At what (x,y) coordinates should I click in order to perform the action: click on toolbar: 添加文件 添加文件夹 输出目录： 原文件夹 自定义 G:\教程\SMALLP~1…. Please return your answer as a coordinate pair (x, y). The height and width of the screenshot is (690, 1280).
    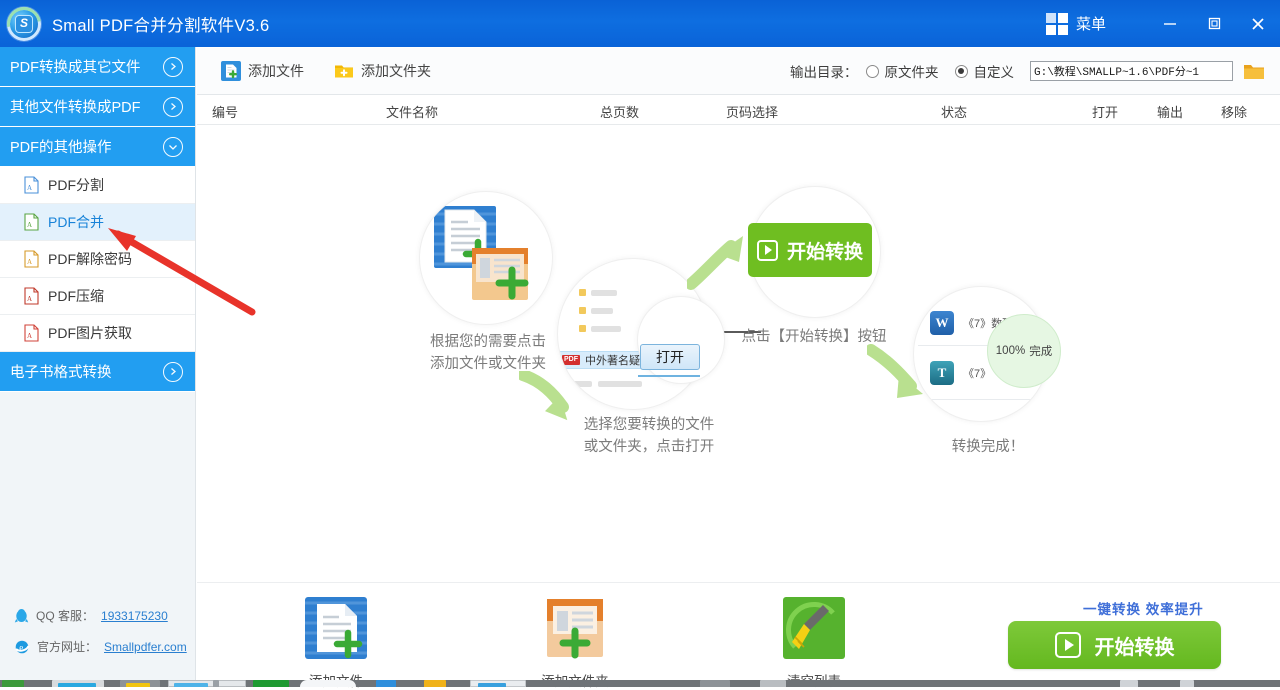
    Looking at the image, I should click on (738, 71).